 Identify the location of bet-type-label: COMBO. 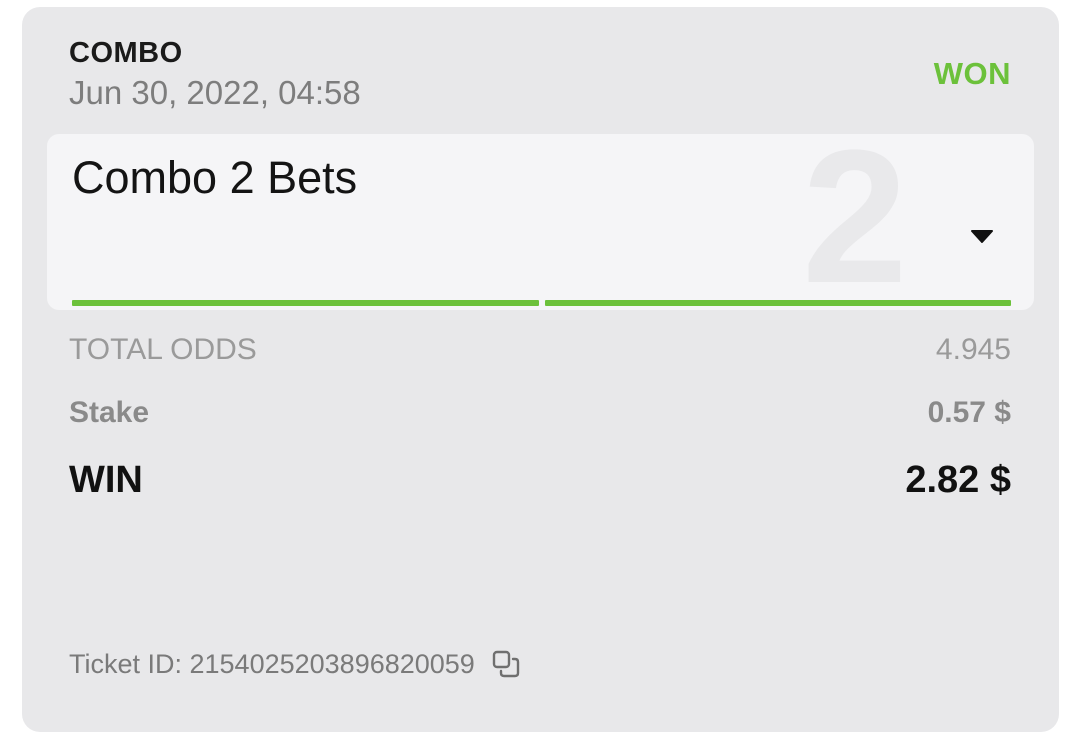
(126, 53).